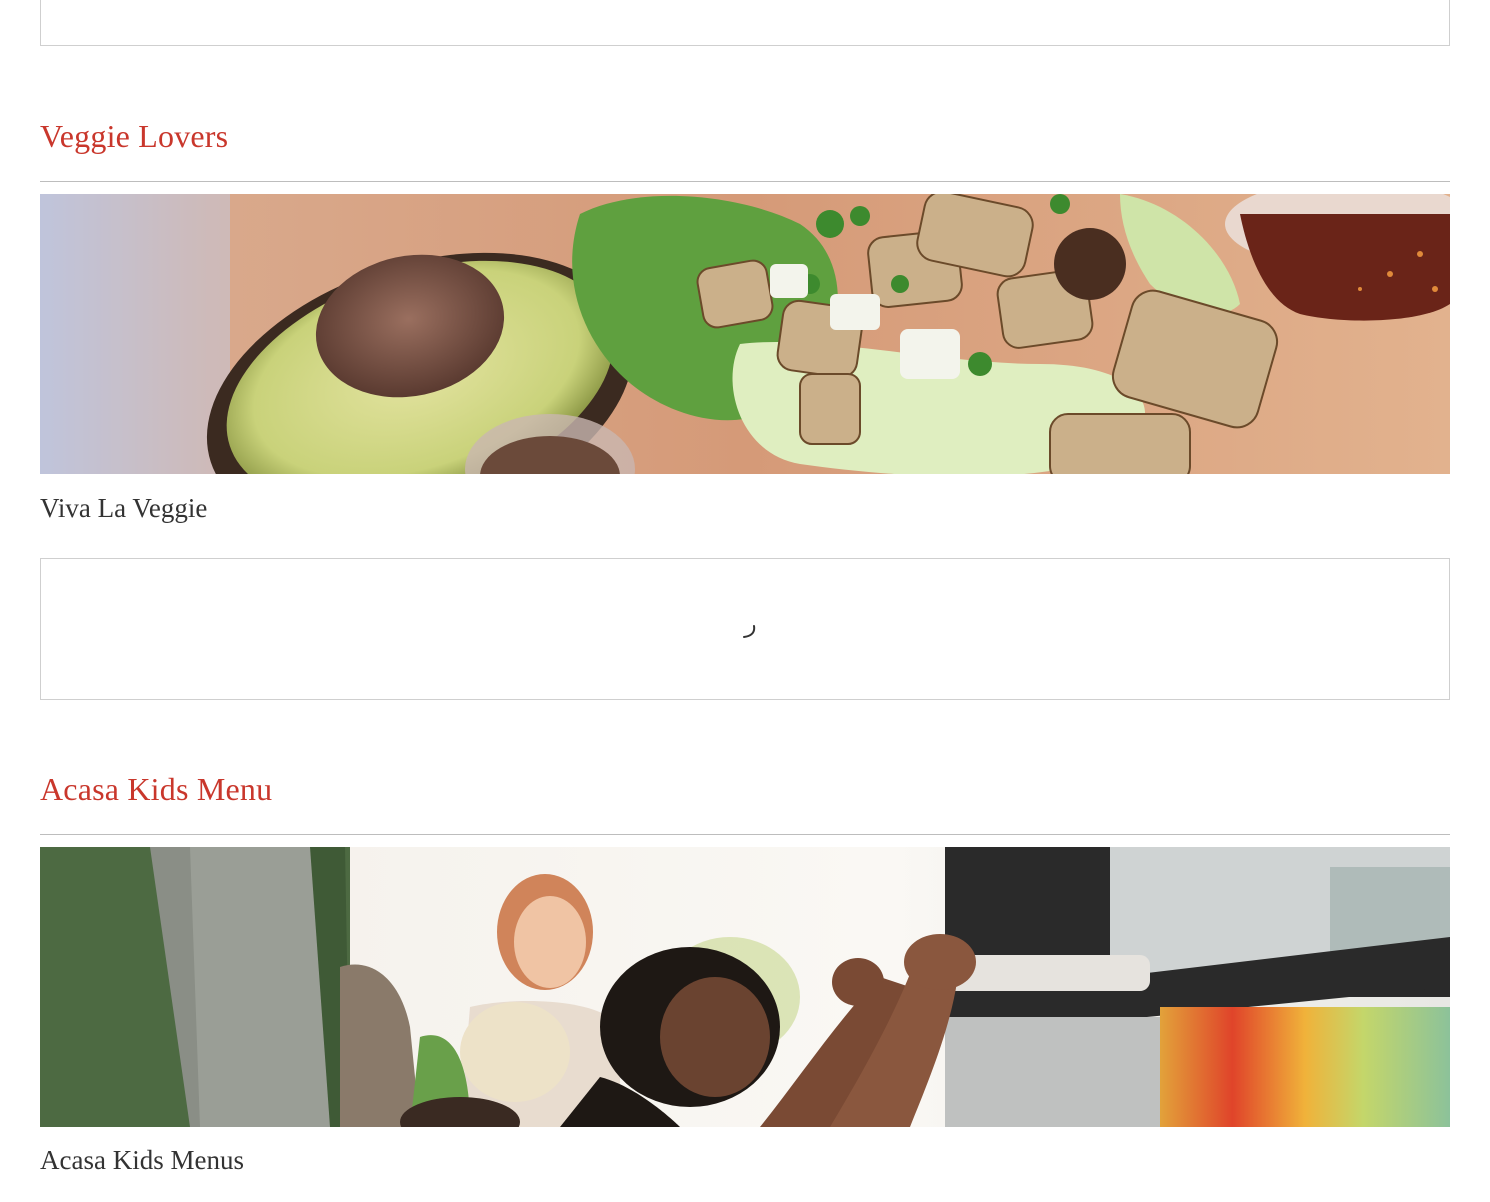 The height and width of the screenshot is (1202, 1490). Describe the element at coordinates (156, 789) in the screenshot. I see `section-title-acasa-kids-menu: Acasa Kids Menu` at that location.